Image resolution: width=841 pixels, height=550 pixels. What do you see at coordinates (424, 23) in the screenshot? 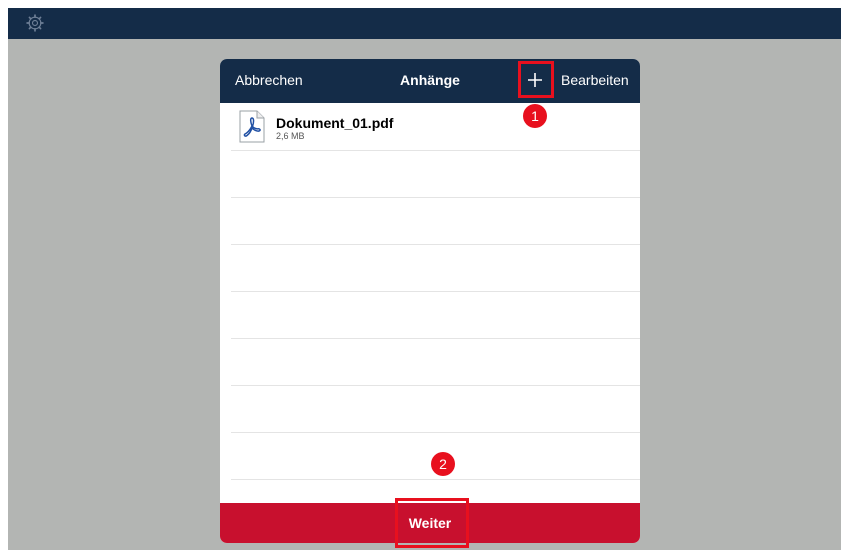
I see `app-top-bar` at bounding box center [424, 23].